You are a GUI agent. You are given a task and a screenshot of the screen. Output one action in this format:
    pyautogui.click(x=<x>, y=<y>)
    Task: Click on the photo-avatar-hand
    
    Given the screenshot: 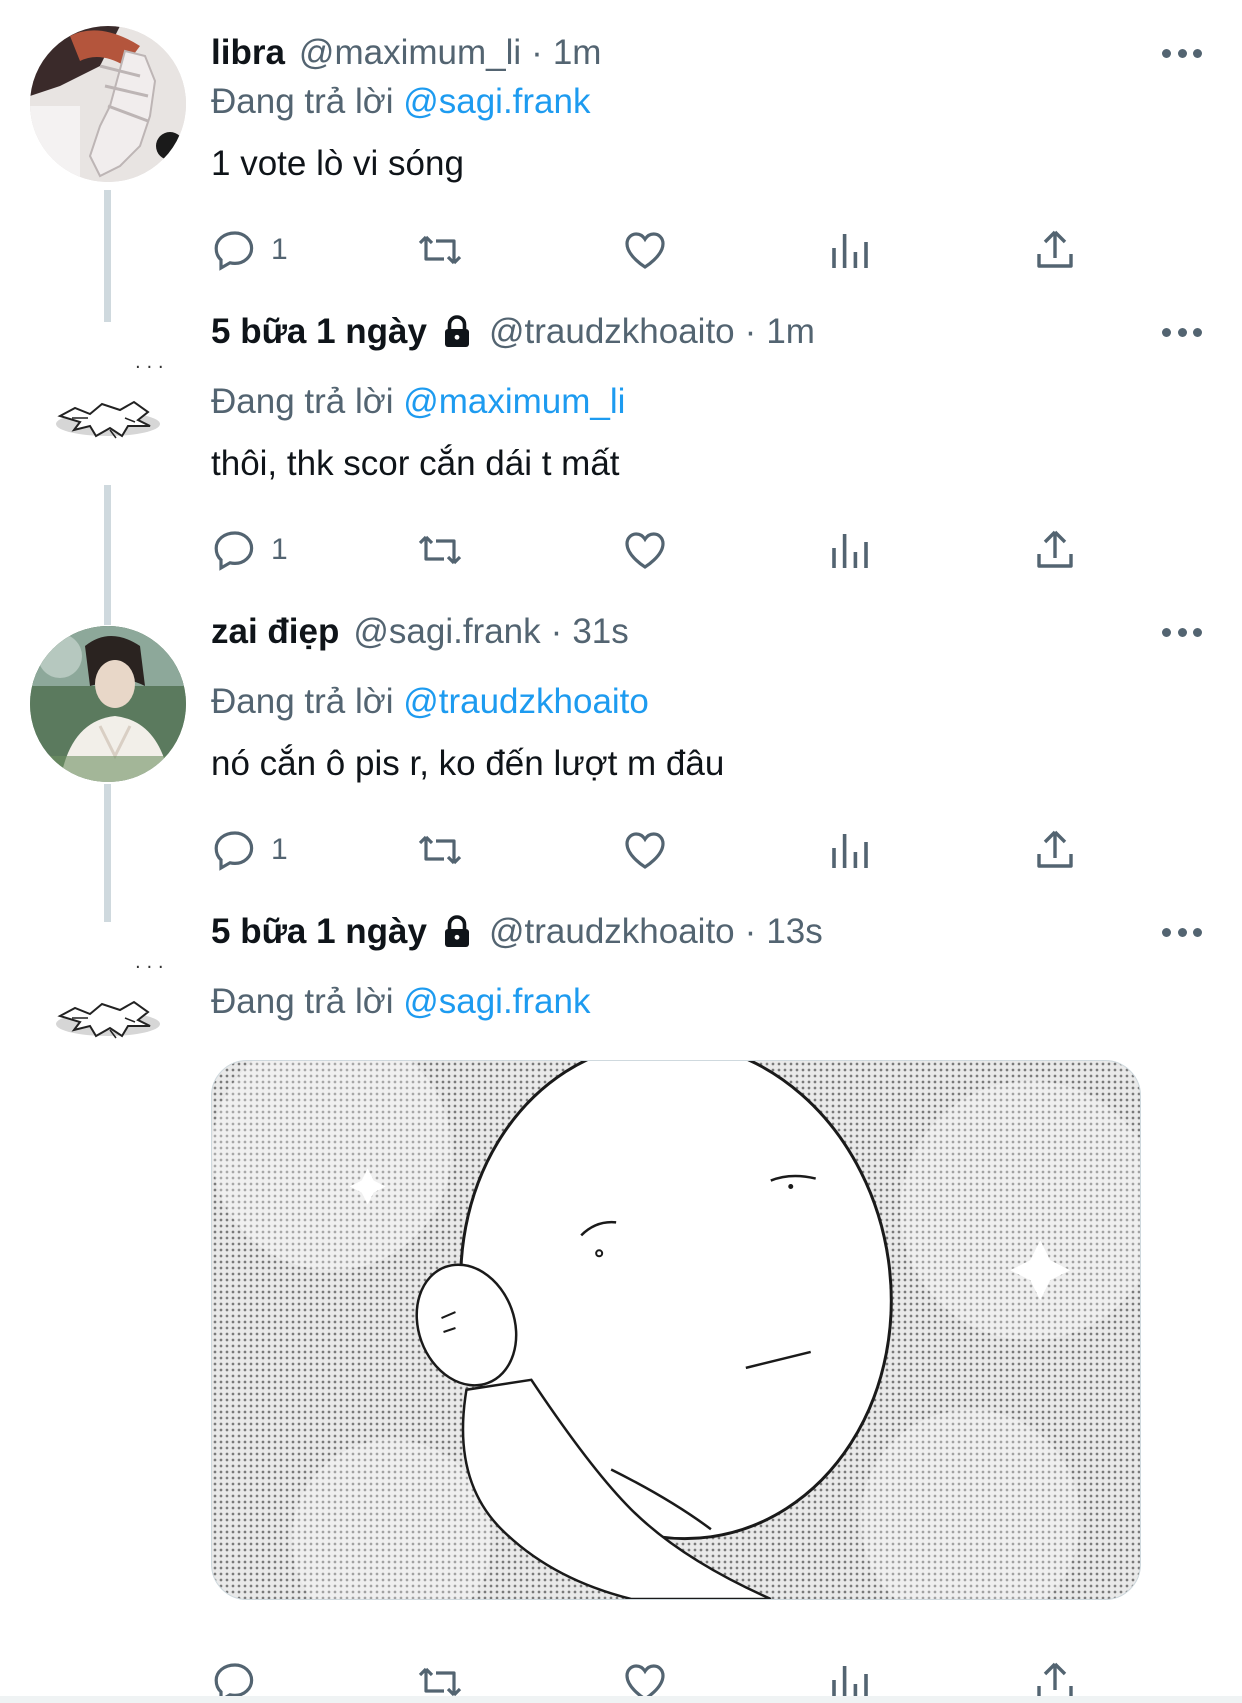 What is the action you would take?
    pyautogui.click(x=108, y=104)
    